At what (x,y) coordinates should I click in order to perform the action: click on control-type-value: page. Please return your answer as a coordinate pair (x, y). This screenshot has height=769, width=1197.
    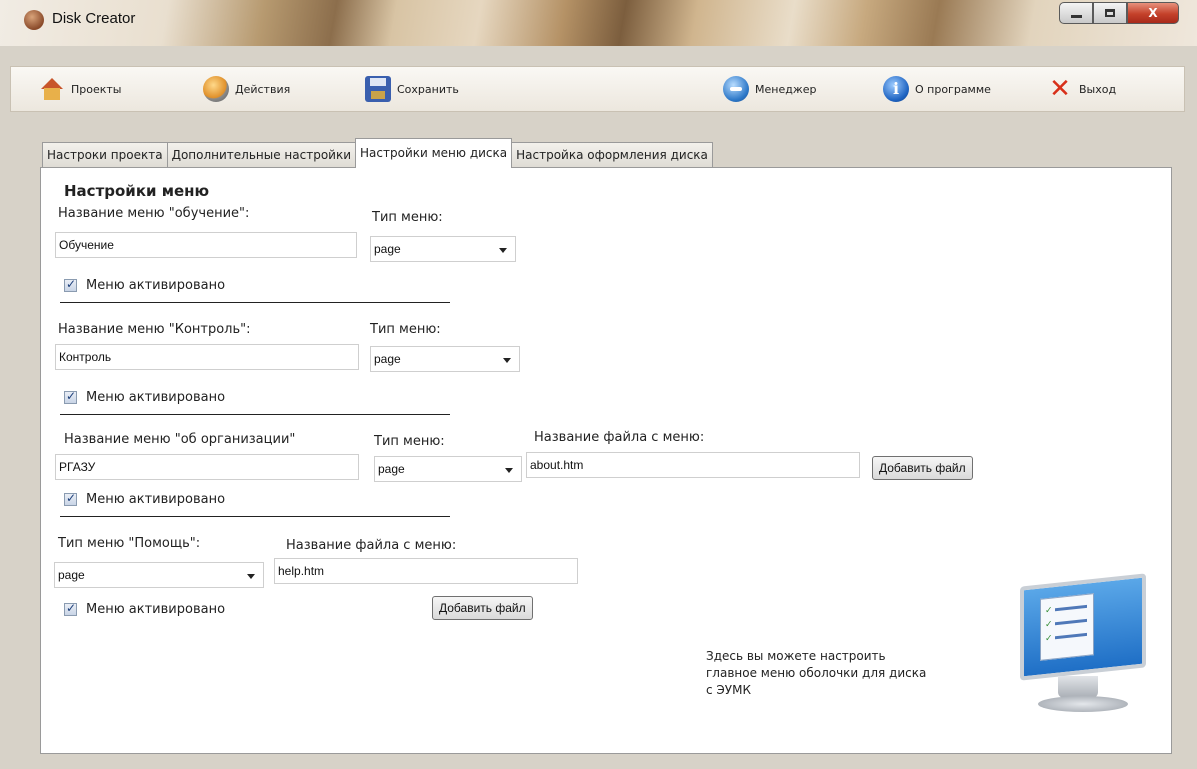
    Looking at the image, I should click on (387, 359).